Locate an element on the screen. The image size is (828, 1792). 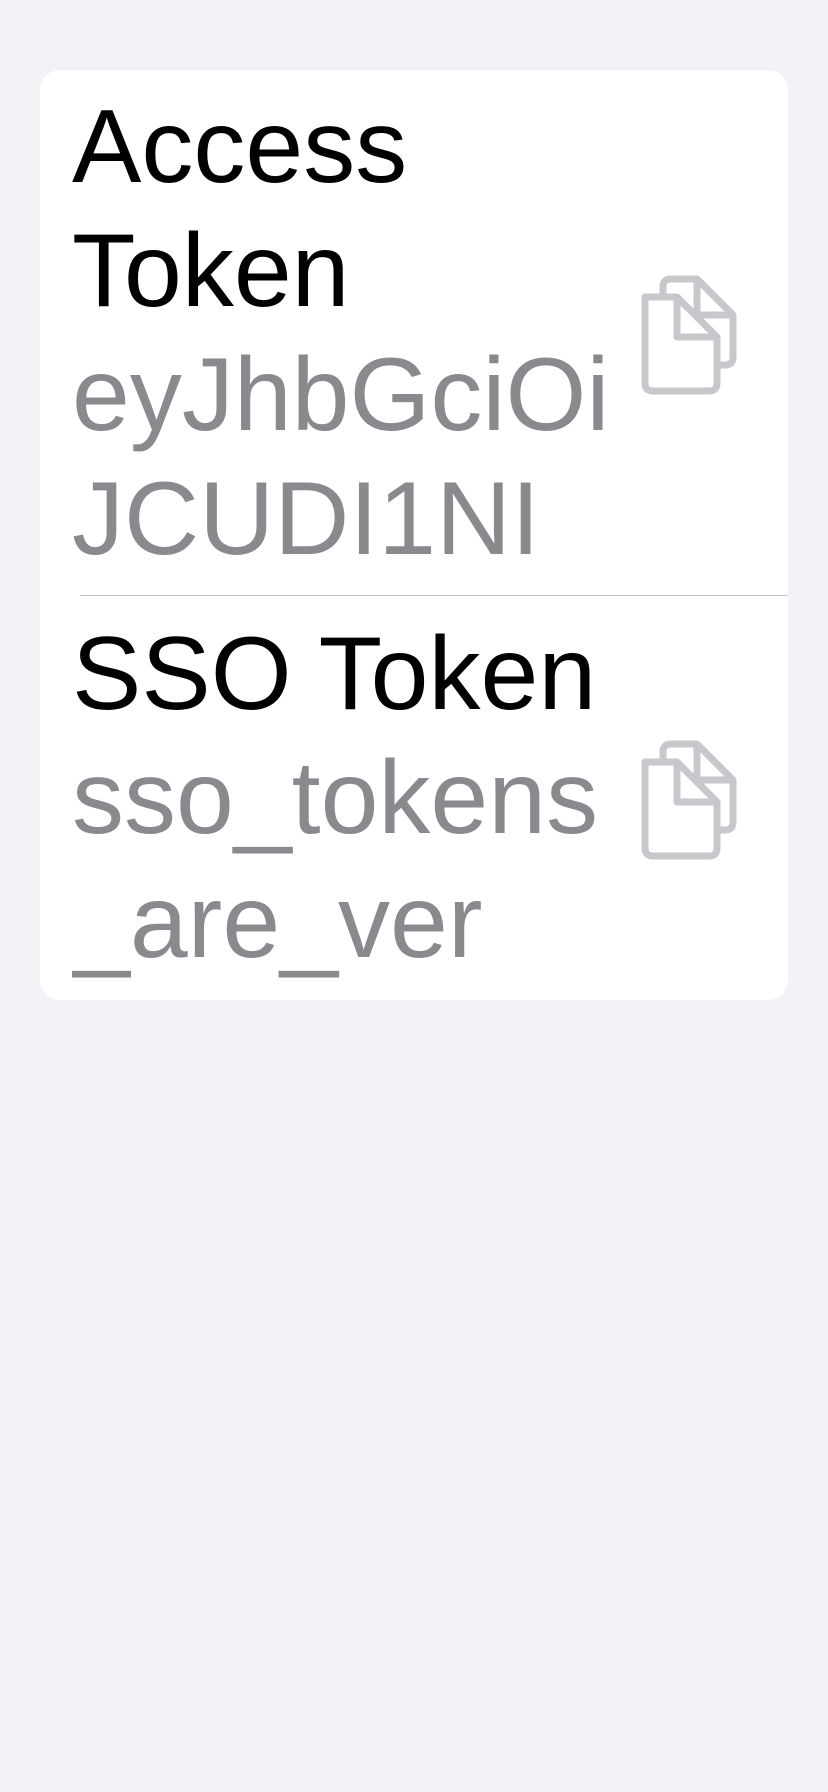
copy-access-token-button is located at coordinates (688, 333).